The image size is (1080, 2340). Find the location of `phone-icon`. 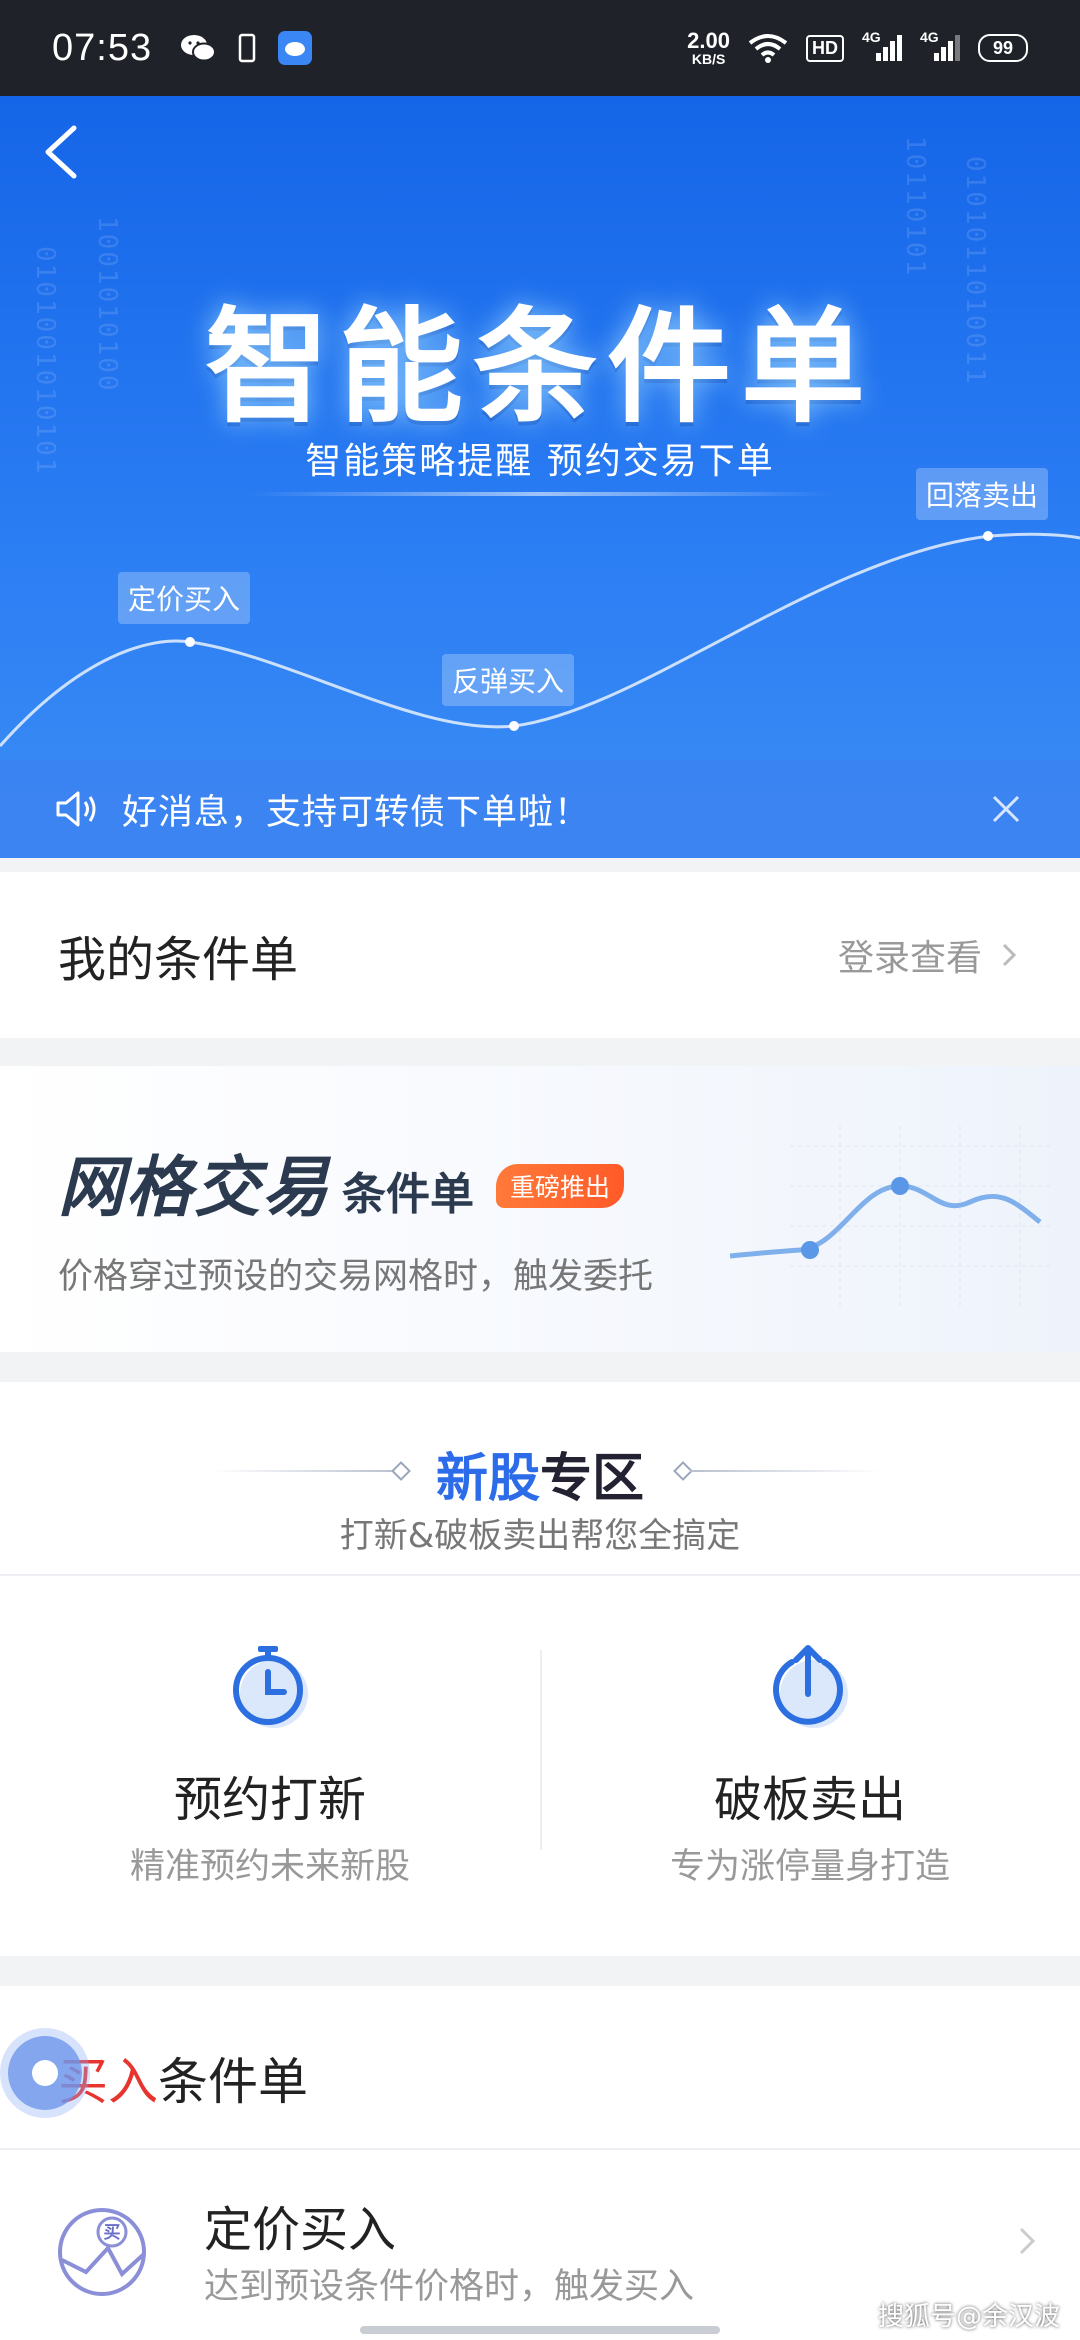

phone-icon is located at coordinates (247, 48).